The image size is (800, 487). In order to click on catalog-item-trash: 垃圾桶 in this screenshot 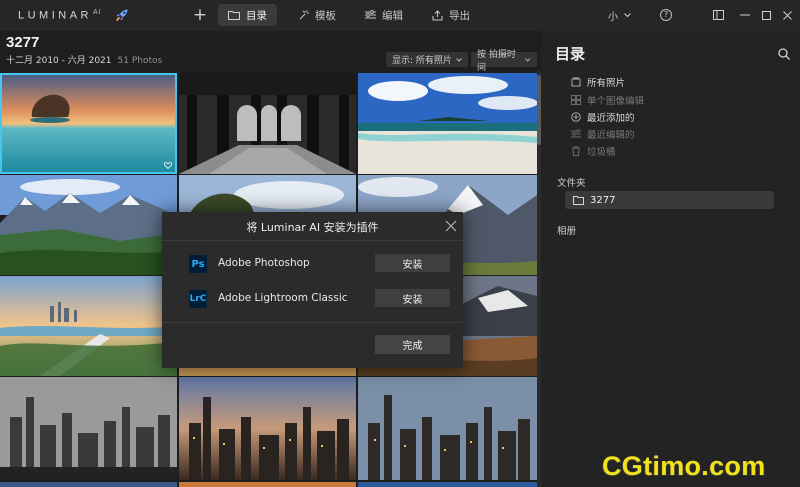, I will do `click(593, 151)`.